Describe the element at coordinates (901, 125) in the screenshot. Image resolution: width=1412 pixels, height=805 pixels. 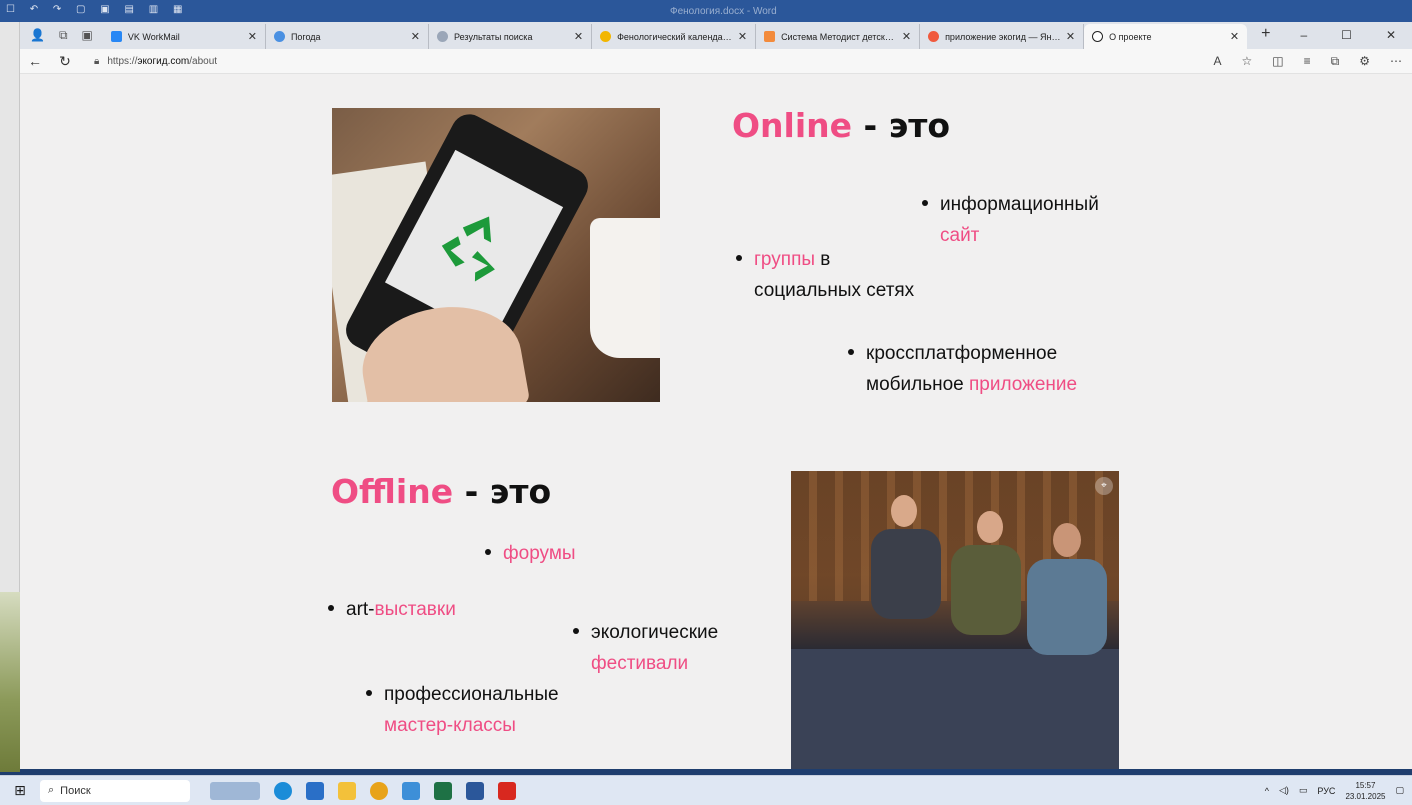
I see `online-heading-suffix: - это` at that location.